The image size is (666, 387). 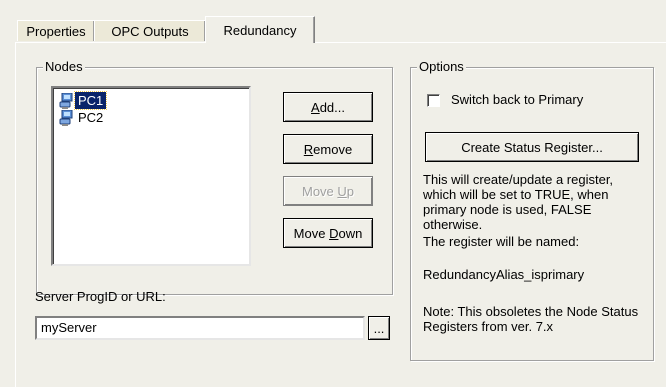 I want to click on tab-properties: Properties, so click(x=56, y=30).